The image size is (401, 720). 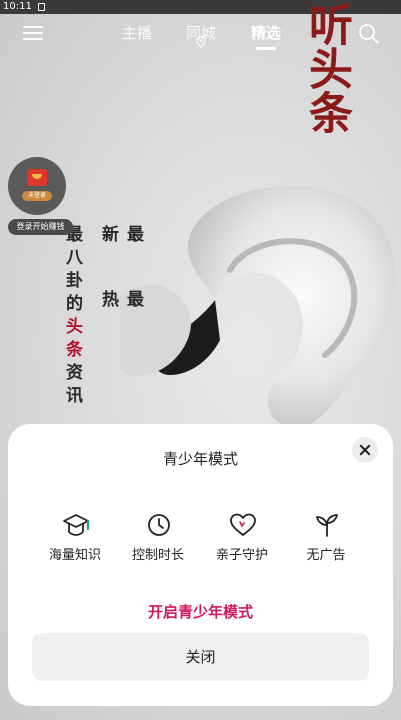 What do you see at coordinates (369, 34) in the screenshot?
I see `search-icon` at bounding box center [369, 34].